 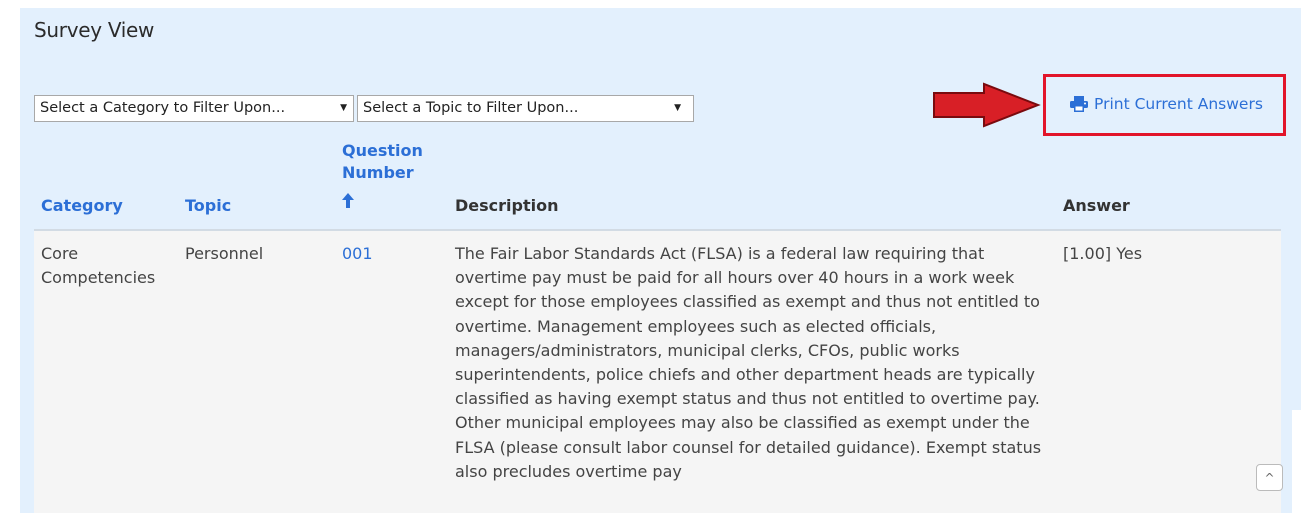 I want to click on scrollbar-strip, so click(x=1296, y=461).